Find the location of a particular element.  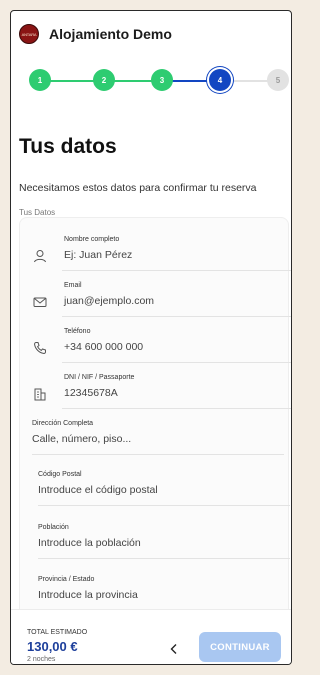

page-title: Tus datos is located at coordinates (68, 146).